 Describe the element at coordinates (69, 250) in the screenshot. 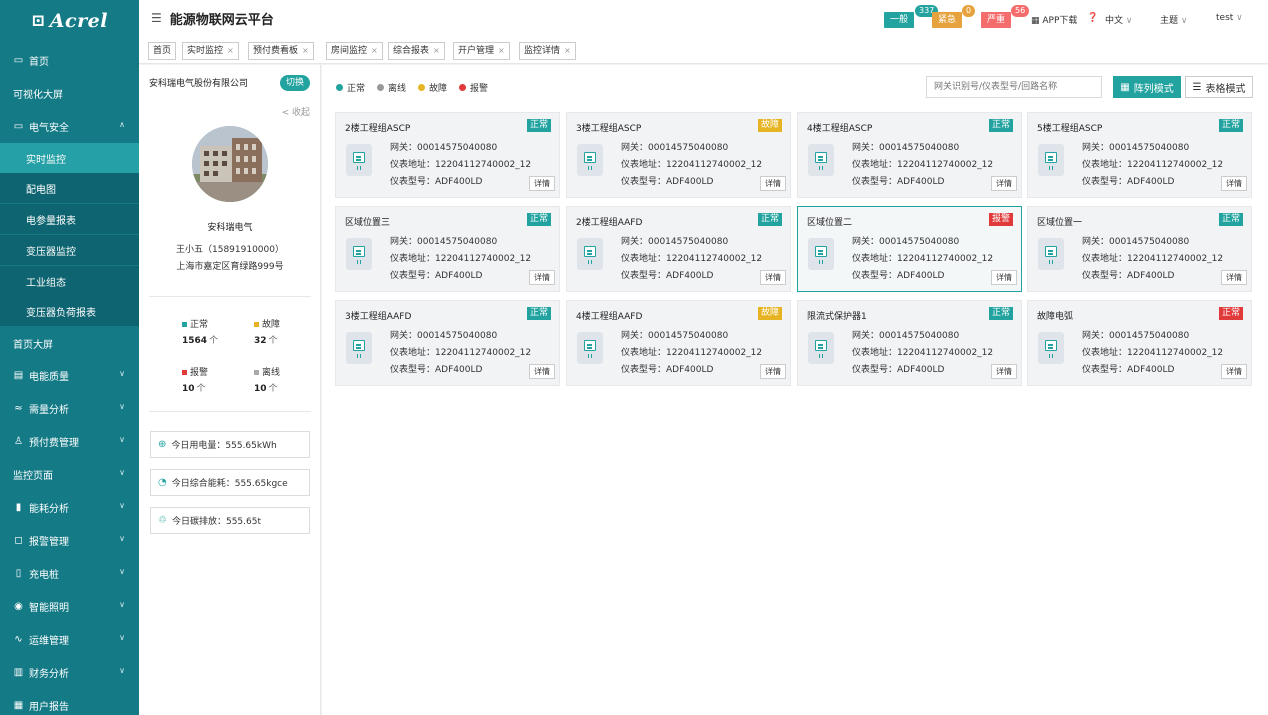

I see `sidebar-item: 变压器监控` at that location.